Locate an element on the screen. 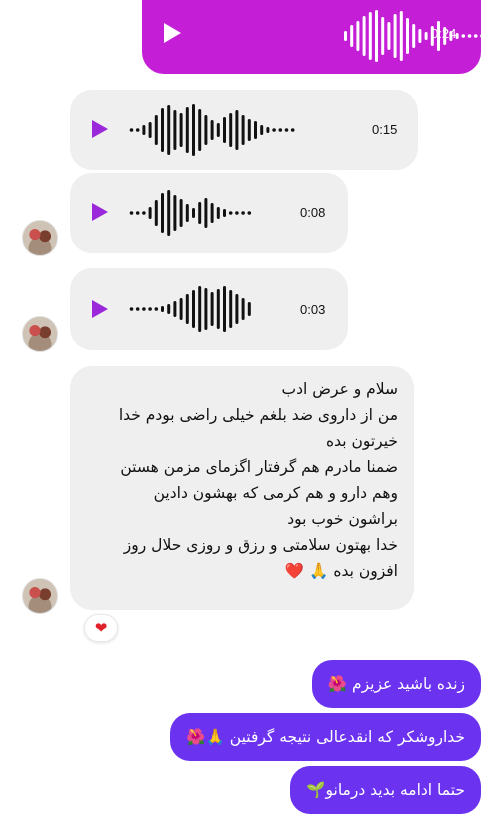  message-line: ضمنا مادرم هم گرفتار اگزمای مزمن هستن is located at coordinates (259, 467).